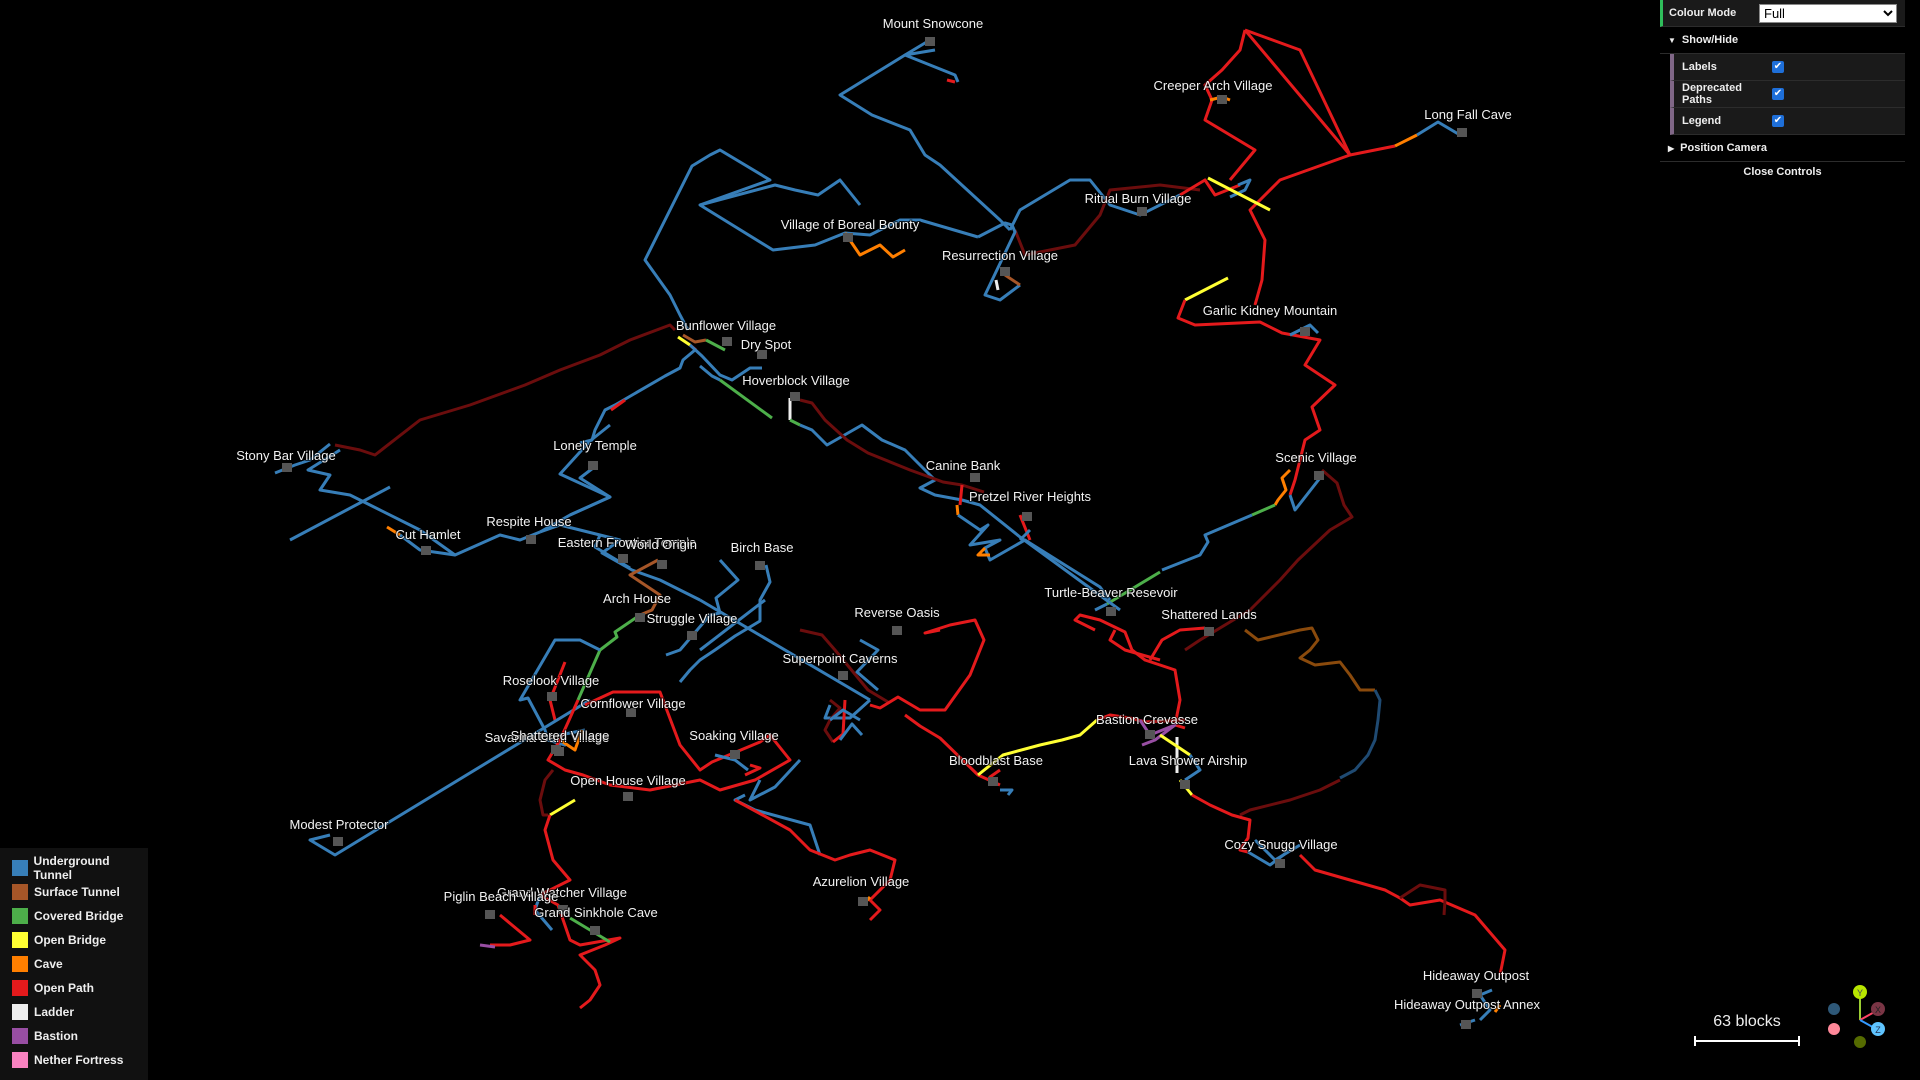 The image size is (1920, 1080). What do you see at coordinates (1787, 121) in the screenshot?
I see `toggle-legend: Legend ✔` at bounding box center [1787, 121].